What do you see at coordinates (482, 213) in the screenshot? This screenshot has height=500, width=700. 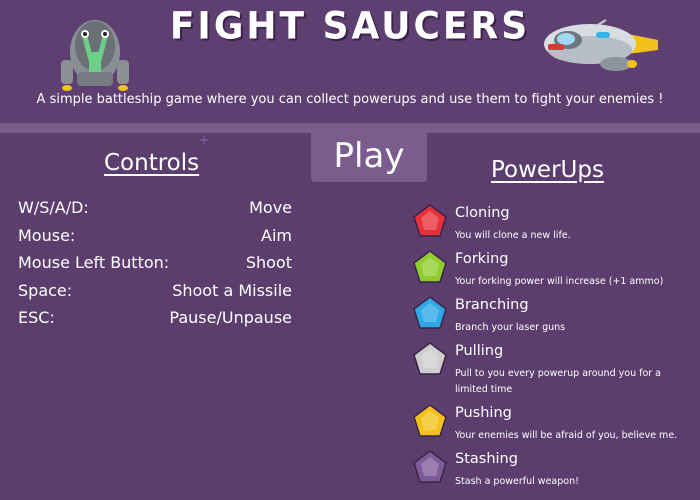 I see `powerup-name: Cloning` at bounding box center [482, 213].